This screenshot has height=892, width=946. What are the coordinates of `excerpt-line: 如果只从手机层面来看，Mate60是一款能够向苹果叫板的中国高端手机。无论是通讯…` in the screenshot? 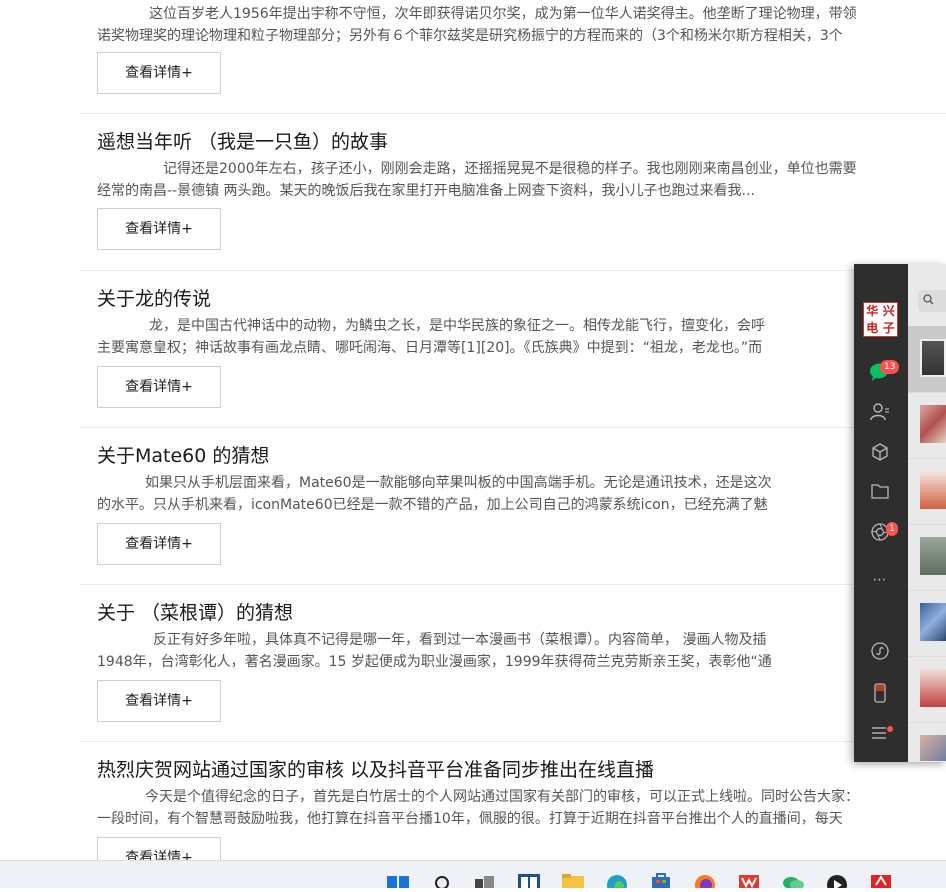 It's located at (458, 483).